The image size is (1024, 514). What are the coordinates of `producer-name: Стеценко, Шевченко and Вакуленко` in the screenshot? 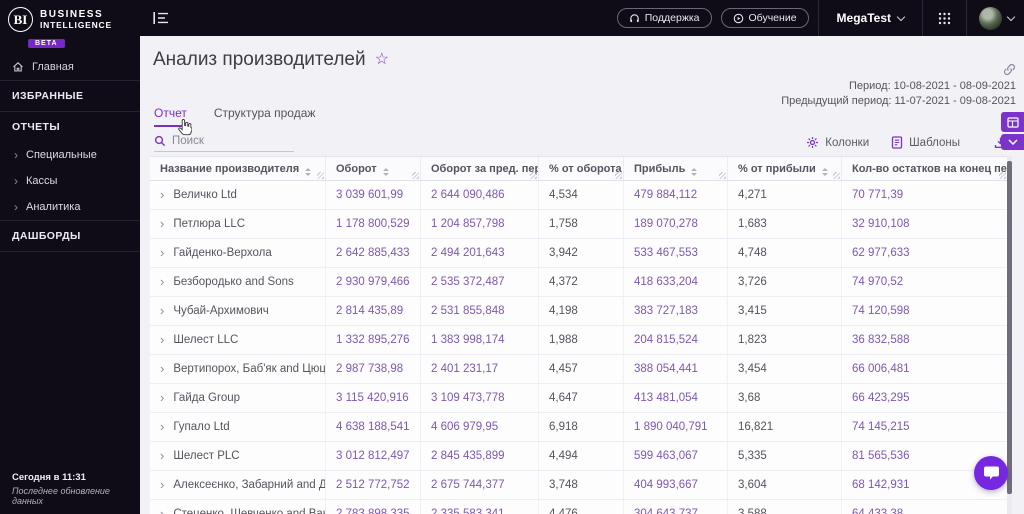 It's located at (249, 511).